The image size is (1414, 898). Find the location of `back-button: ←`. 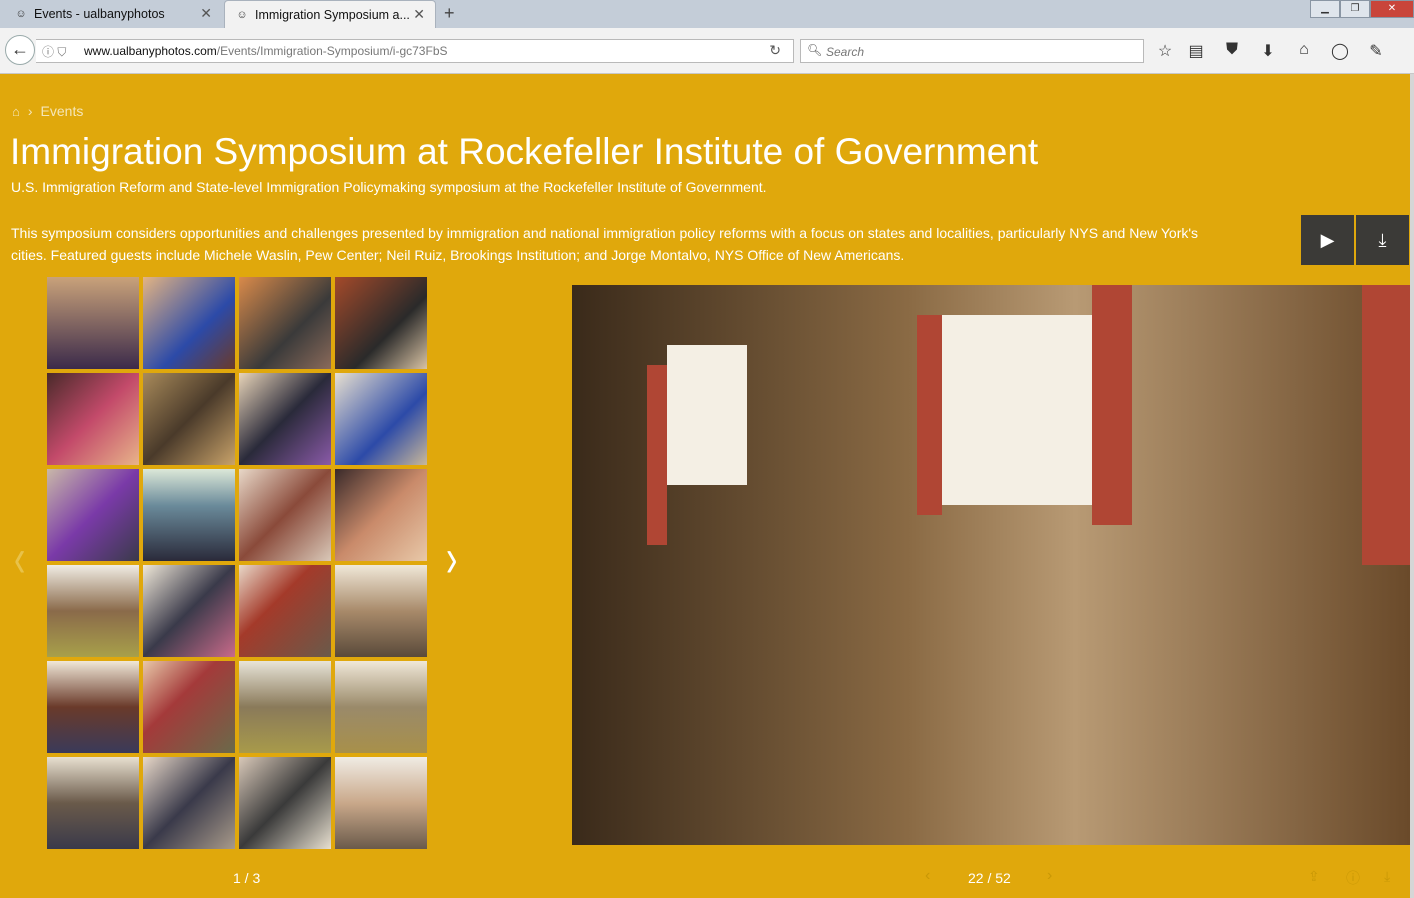

back-button: ← is located at coordinates (20, 50).